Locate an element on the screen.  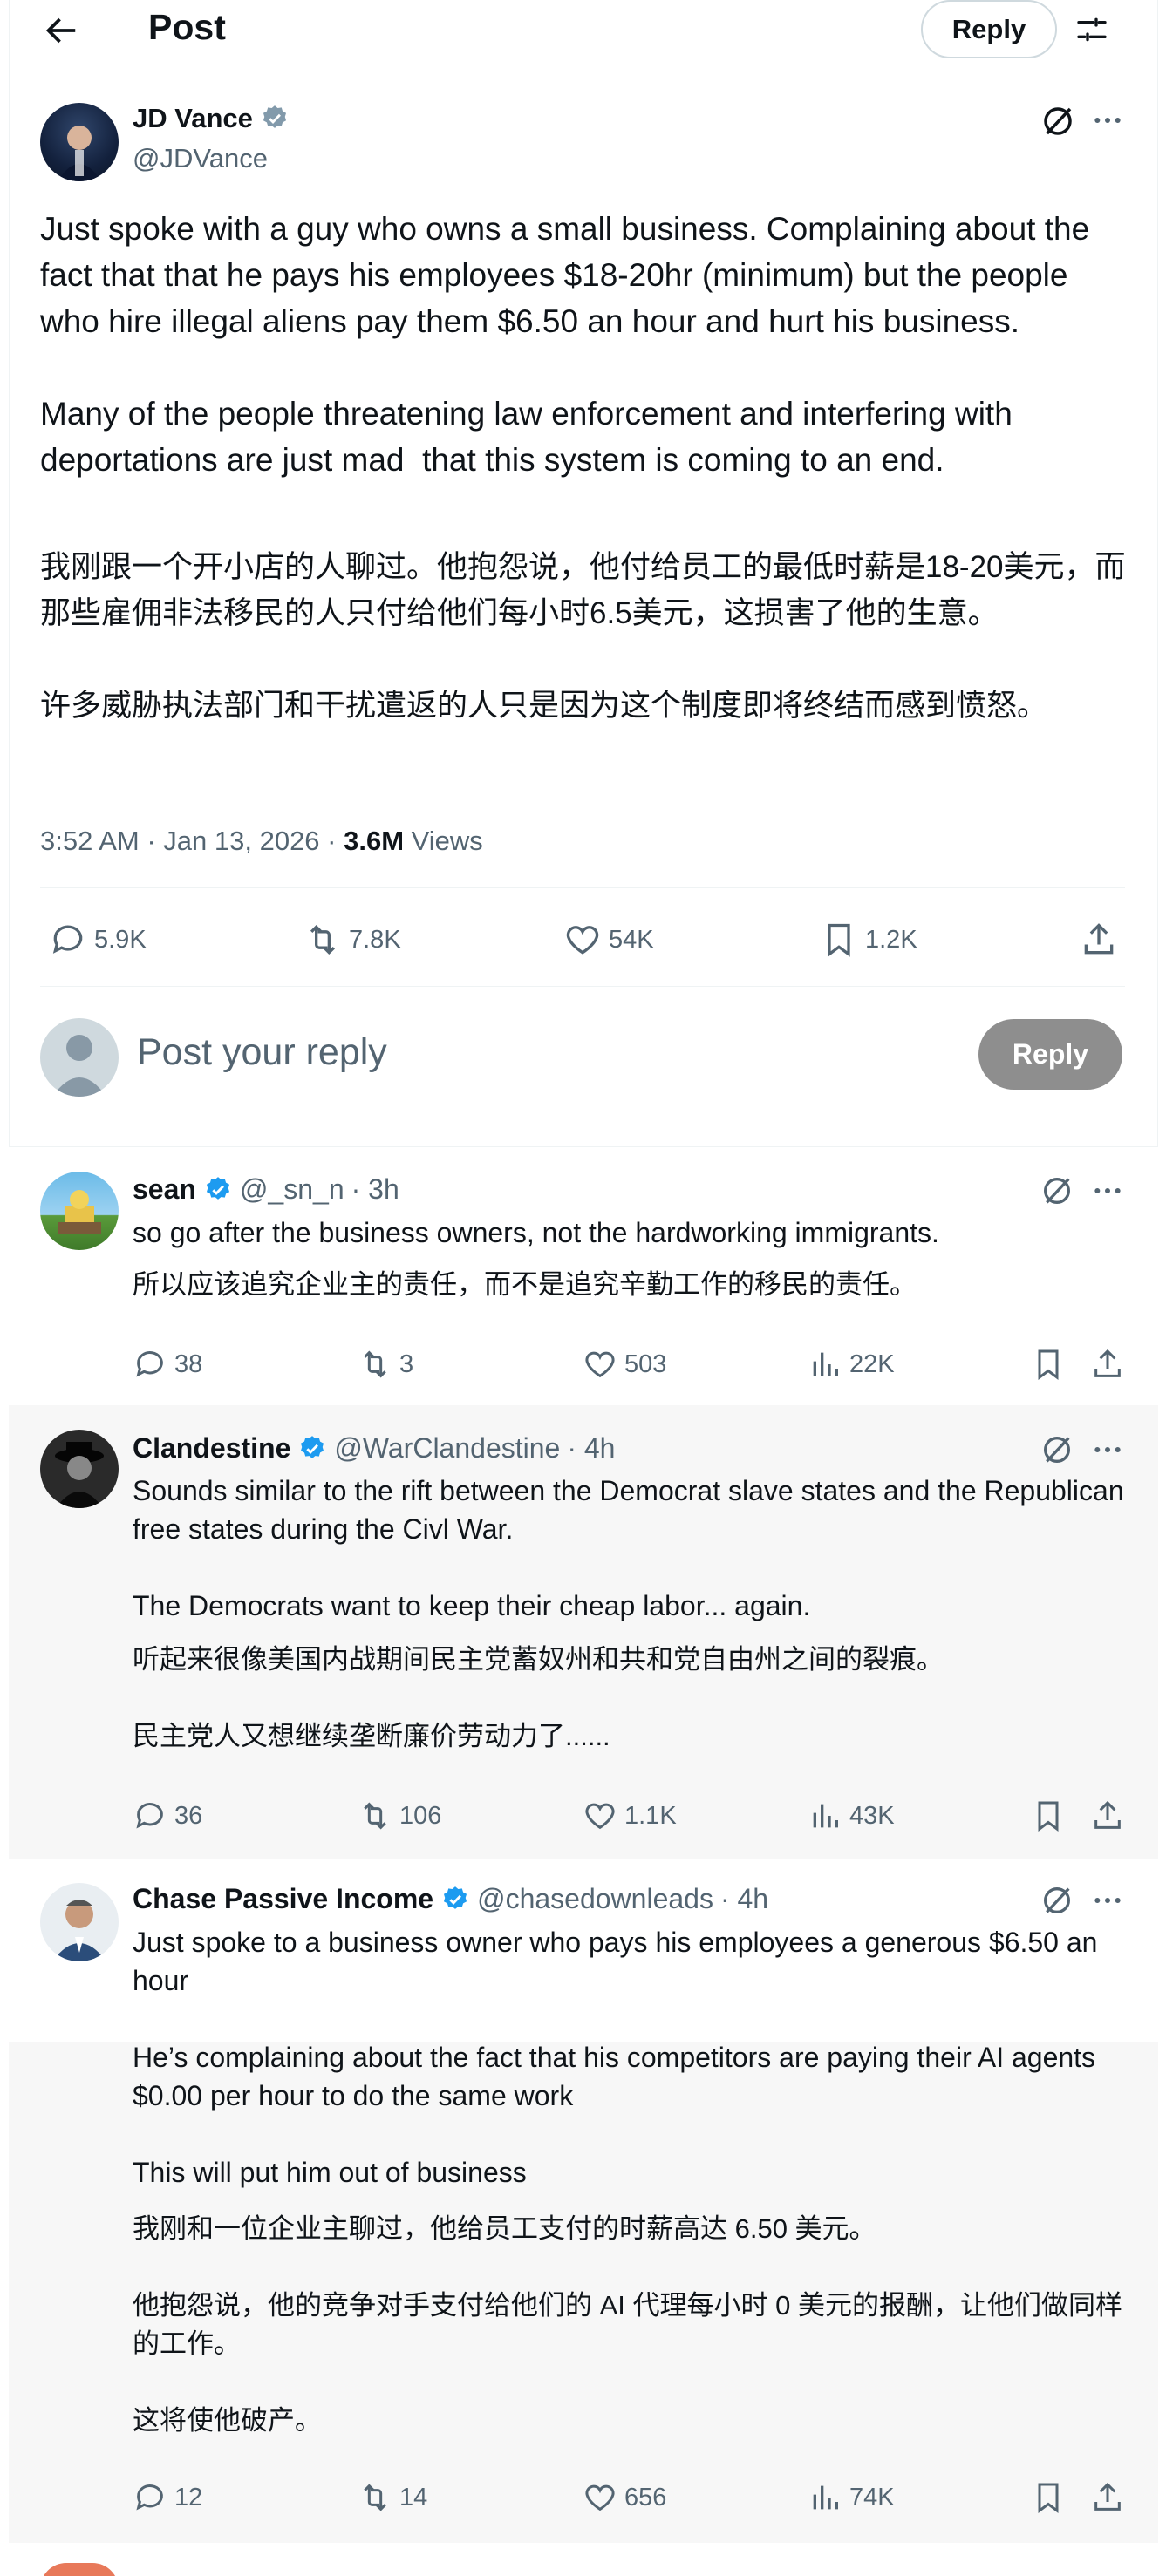
like-action: 54K is located at coordinates (608, 940).